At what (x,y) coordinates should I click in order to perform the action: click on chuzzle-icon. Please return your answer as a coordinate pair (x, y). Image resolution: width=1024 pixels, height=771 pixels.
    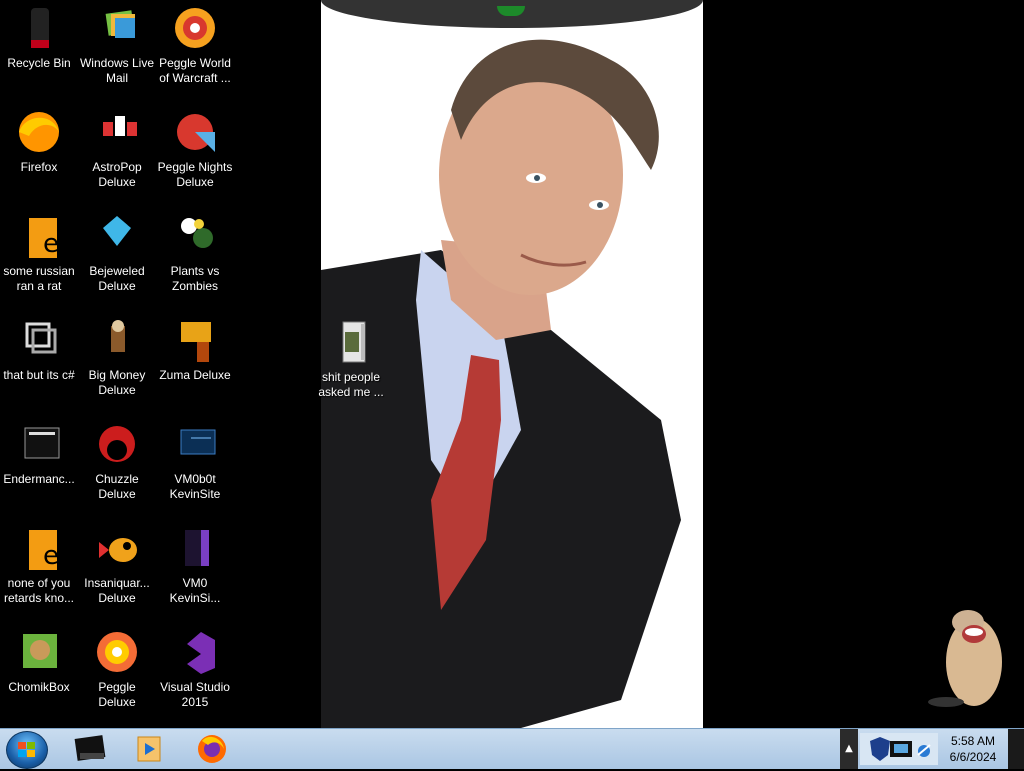
    Looking at the image, I should click on (117, 444).